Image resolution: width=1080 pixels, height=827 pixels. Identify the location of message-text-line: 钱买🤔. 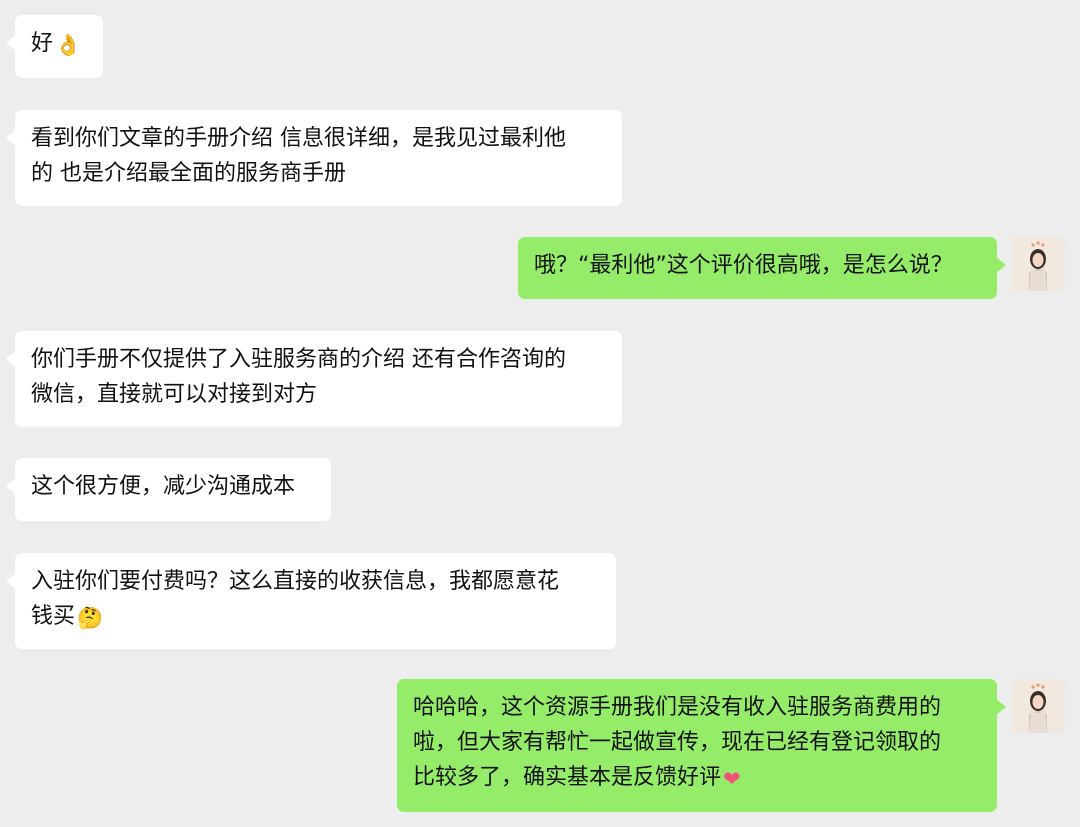
(315, 617).